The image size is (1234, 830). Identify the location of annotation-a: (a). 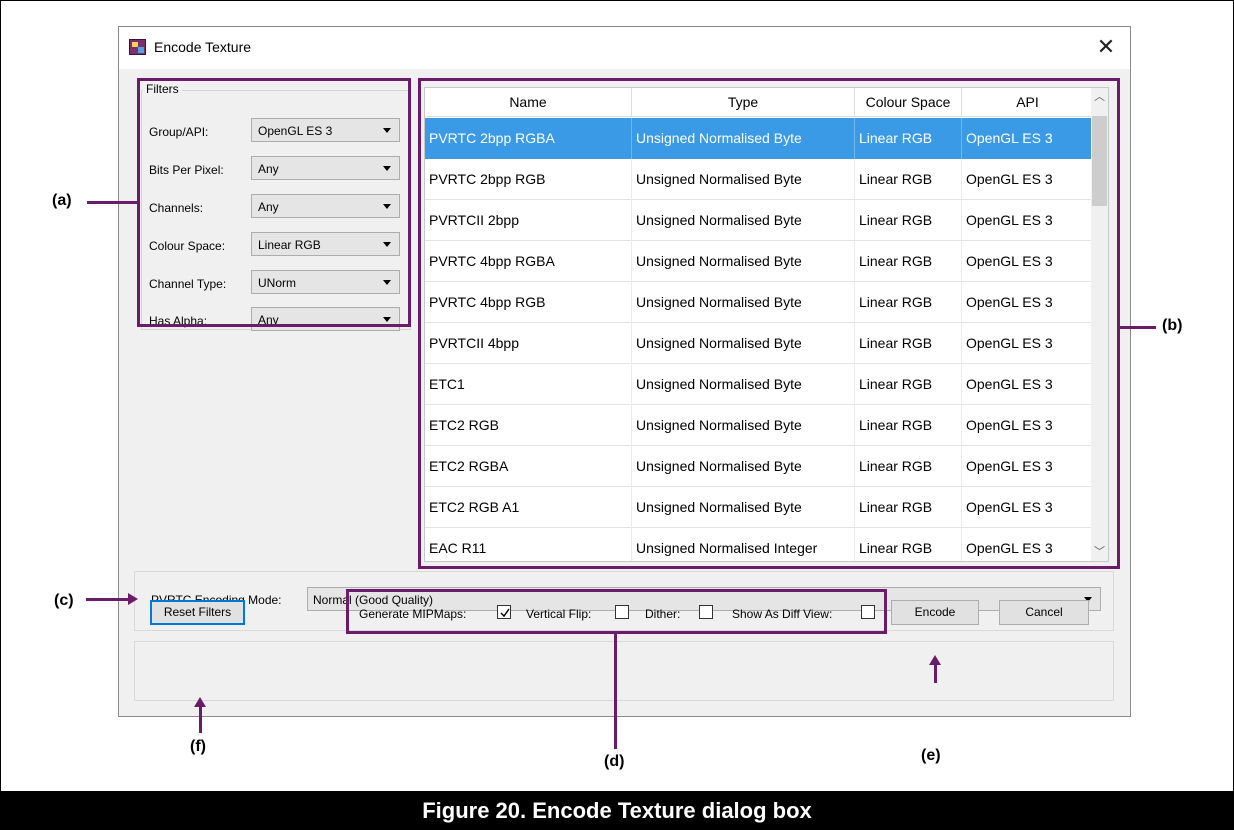
(62, 200).